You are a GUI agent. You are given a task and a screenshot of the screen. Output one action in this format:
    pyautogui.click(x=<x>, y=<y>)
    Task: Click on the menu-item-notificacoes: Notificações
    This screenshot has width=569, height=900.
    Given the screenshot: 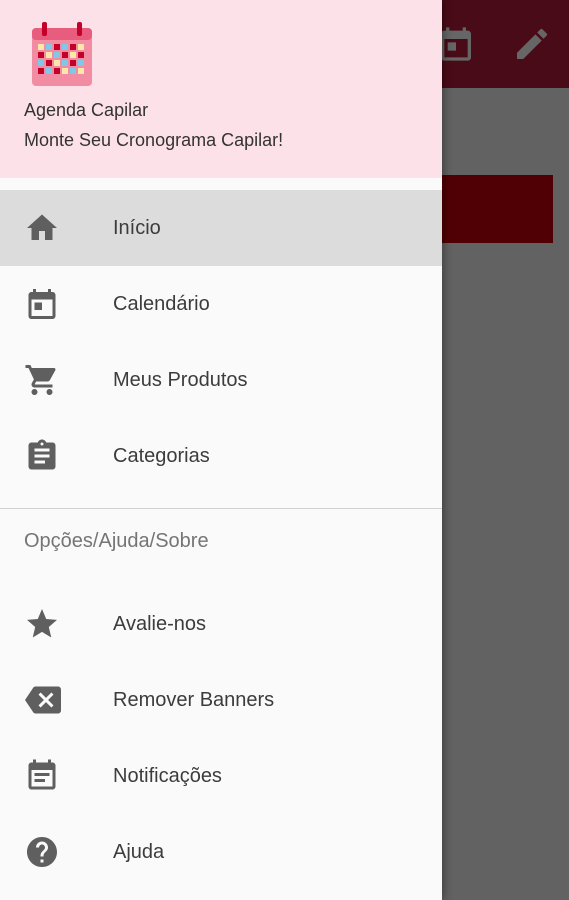 What is the action you would take?
    pyautogui.click(x=221, y=776)
    